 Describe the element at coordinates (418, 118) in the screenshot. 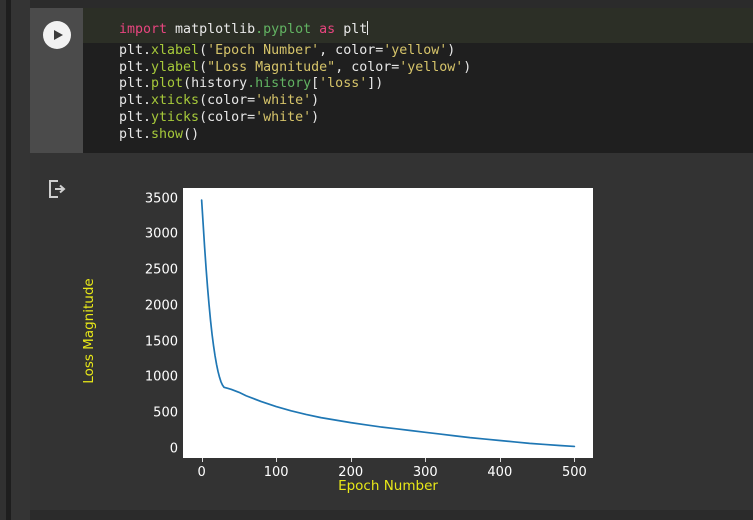

I see `code-line: plt.yticks(color='white')` at that location.